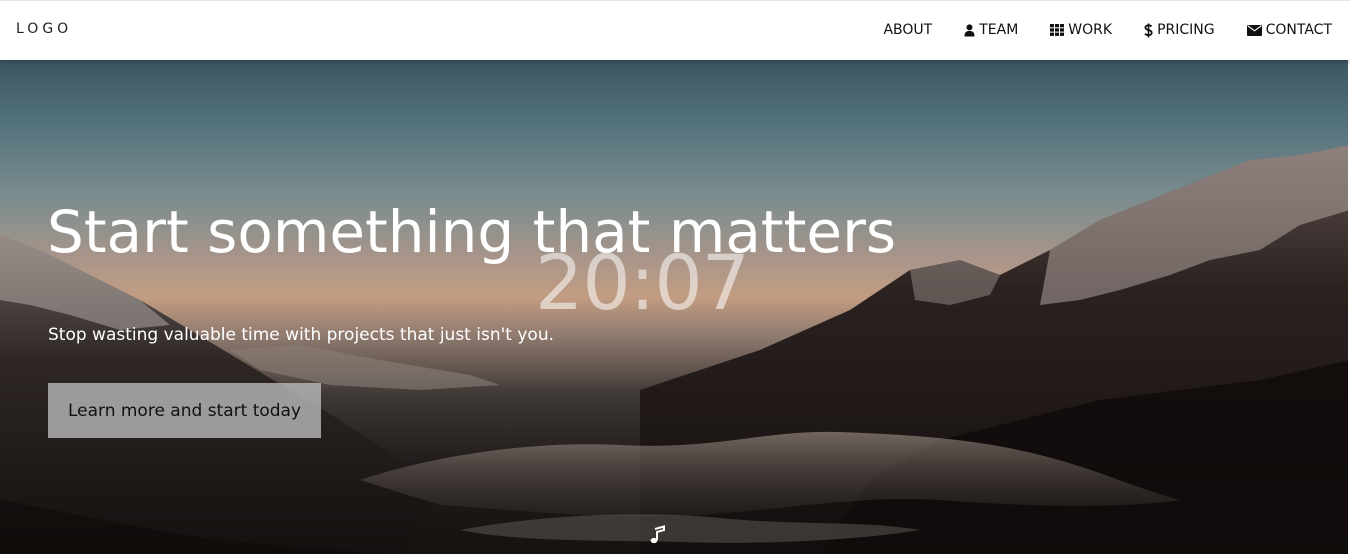 The width and height of the screenshot is (1350, 554). Describe the element at coordinates (44, 29) in the screenshot. I see `logo: LOGO` at that location.